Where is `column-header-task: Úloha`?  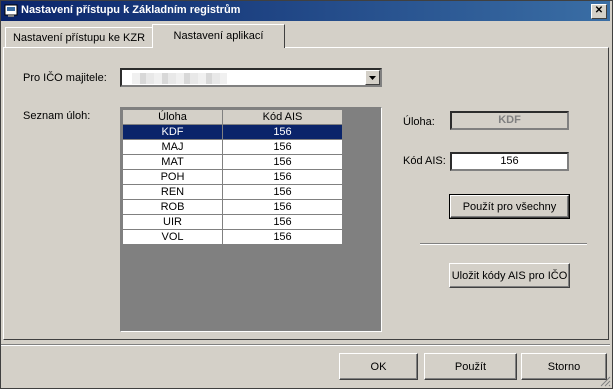 column-header-task: Úloha is located at coordinates (172, 117).